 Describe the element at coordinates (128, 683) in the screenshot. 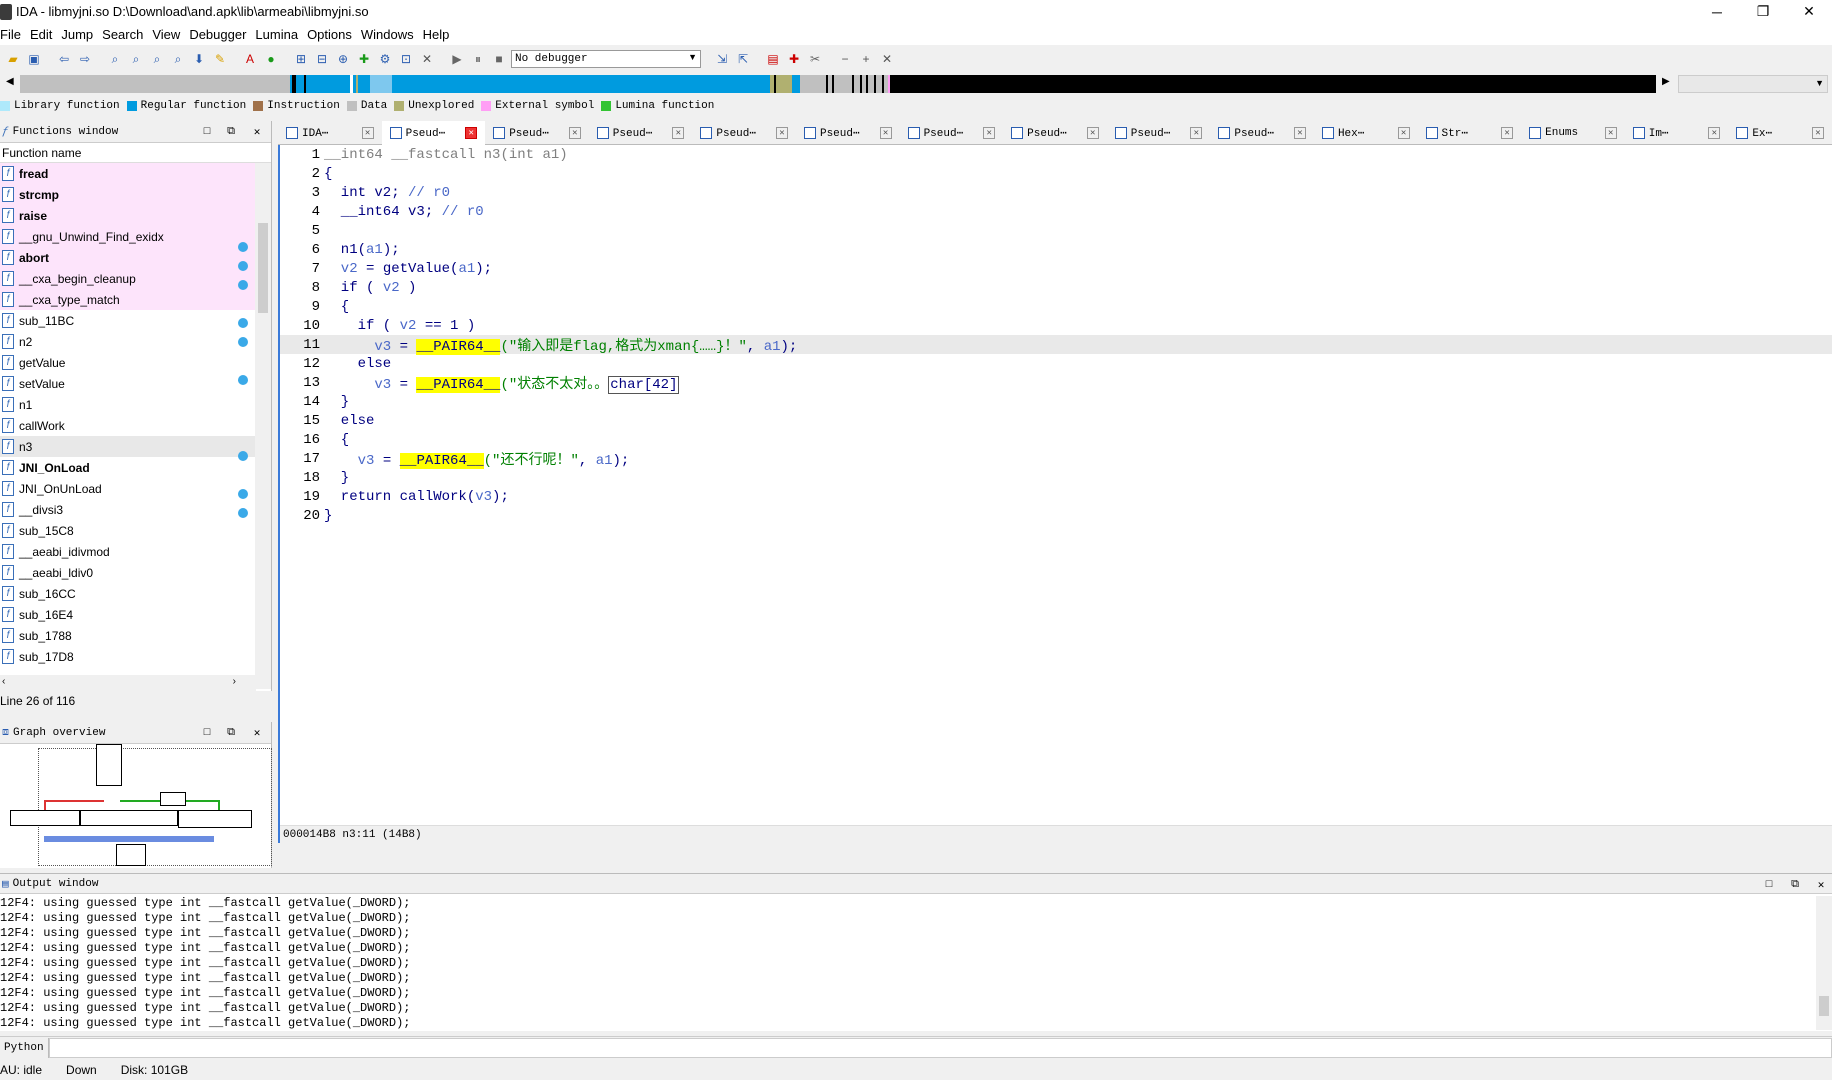

I see `functions-horizontal-scrollbar: ‹ ›` at that location.